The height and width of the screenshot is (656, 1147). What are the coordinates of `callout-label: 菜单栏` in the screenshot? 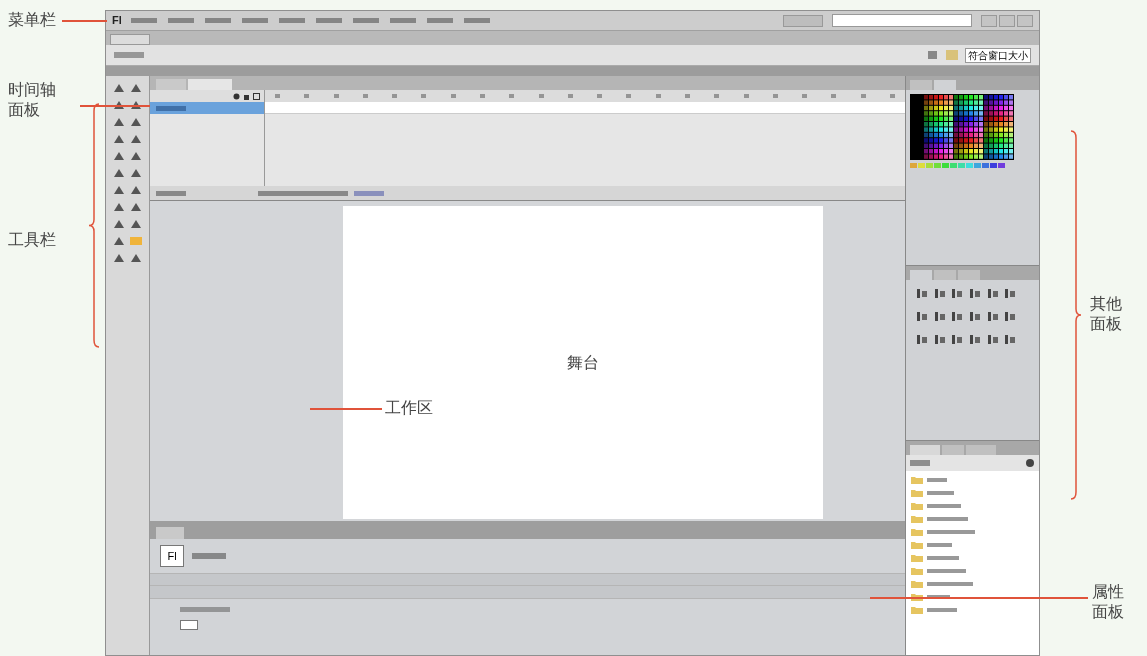 It's located at (32, 20).